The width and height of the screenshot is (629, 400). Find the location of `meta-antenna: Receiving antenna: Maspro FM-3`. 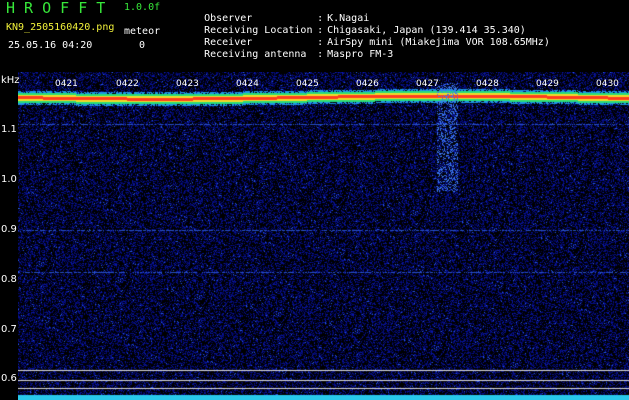

meta-antenna: Receiving antenna: Maspro FM-3 is located at coordinates (286, 55).